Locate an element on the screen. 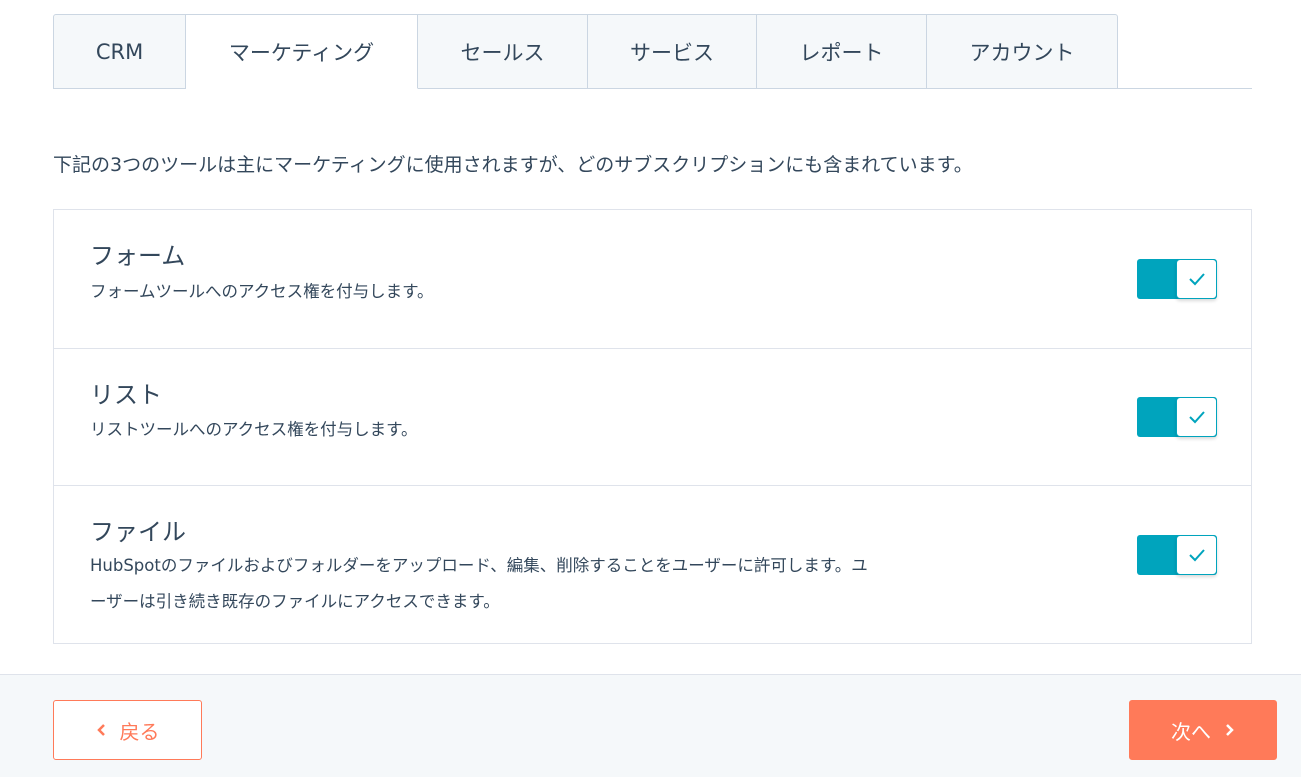 This screenshot has width=1301, height=777. chevron-right-icon is located at coordinates (1230, 730).